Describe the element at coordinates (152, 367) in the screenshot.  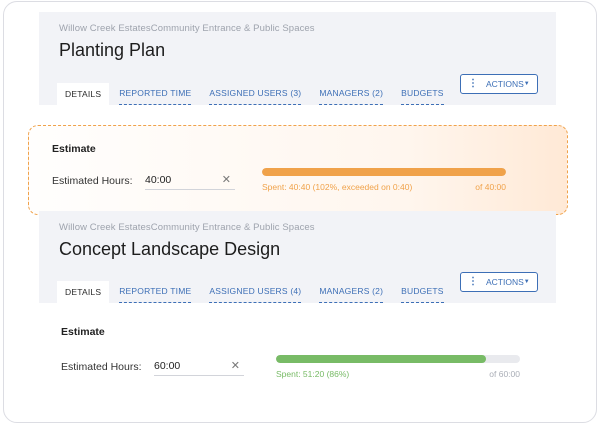
I see `estimated-hours-row: Estimated Hours: 60:00 ✕` at that location.